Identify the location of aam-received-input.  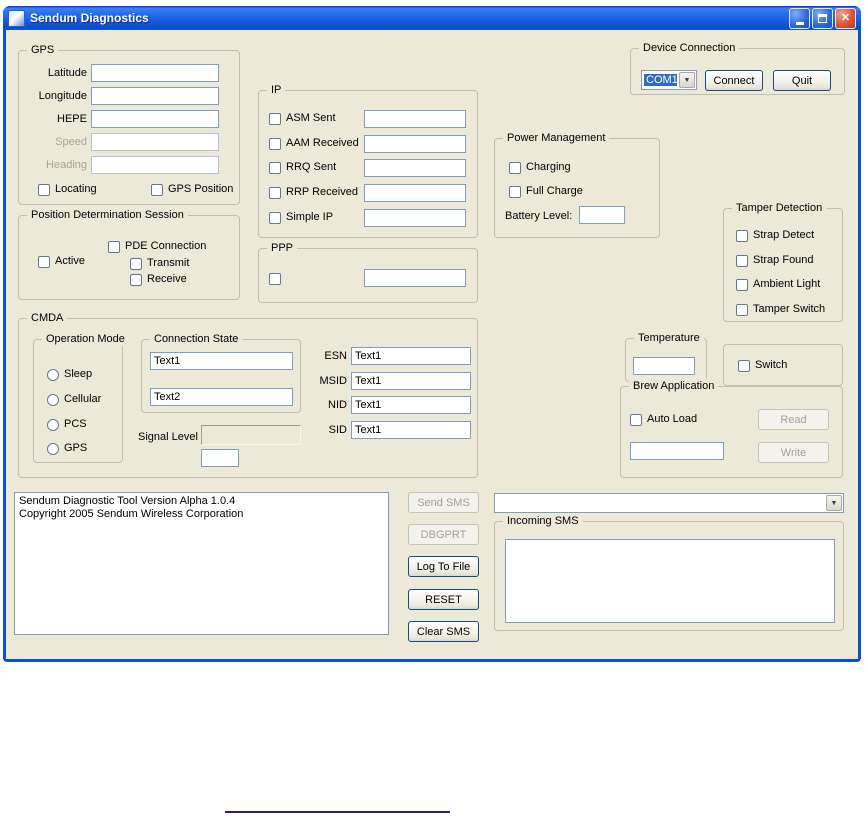
(415, 144).